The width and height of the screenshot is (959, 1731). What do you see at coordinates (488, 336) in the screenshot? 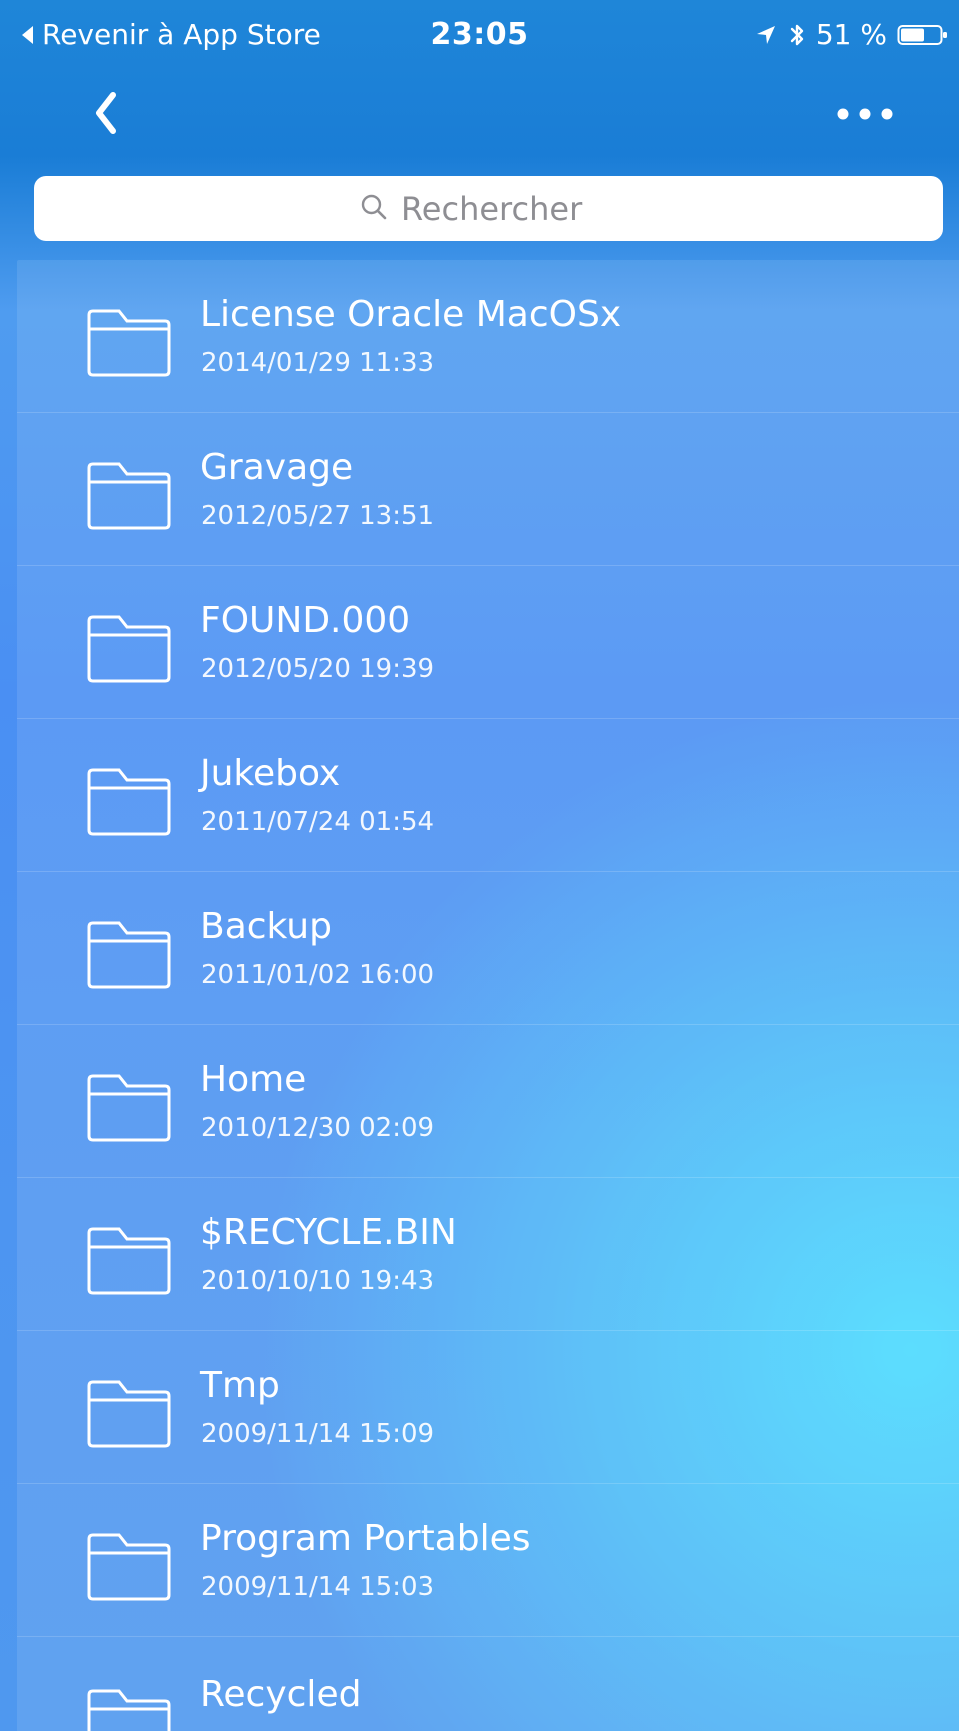
I see `list-item: License Oracle MacOSx 2014/01/29 11:33` at bounding box center [488, 336].